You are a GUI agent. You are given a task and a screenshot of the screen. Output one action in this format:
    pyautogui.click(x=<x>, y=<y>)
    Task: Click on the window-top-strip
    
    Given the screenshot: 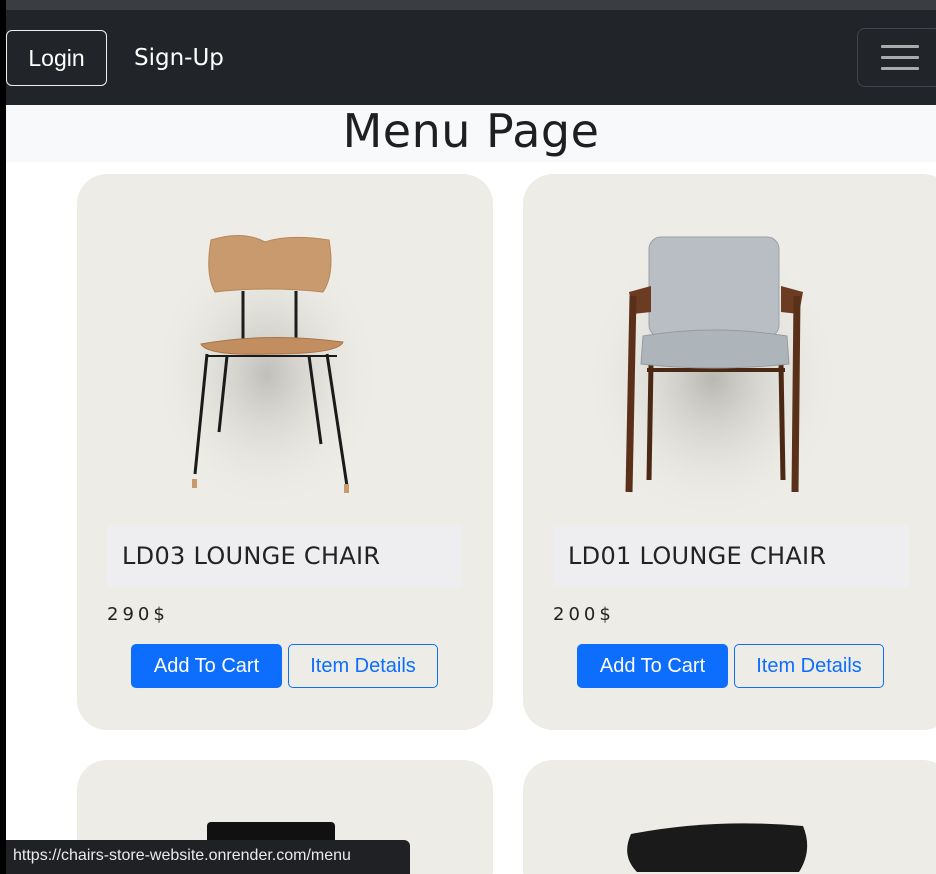 What is the action you would take?
    pyautogui.click(x=468, y=5)
    